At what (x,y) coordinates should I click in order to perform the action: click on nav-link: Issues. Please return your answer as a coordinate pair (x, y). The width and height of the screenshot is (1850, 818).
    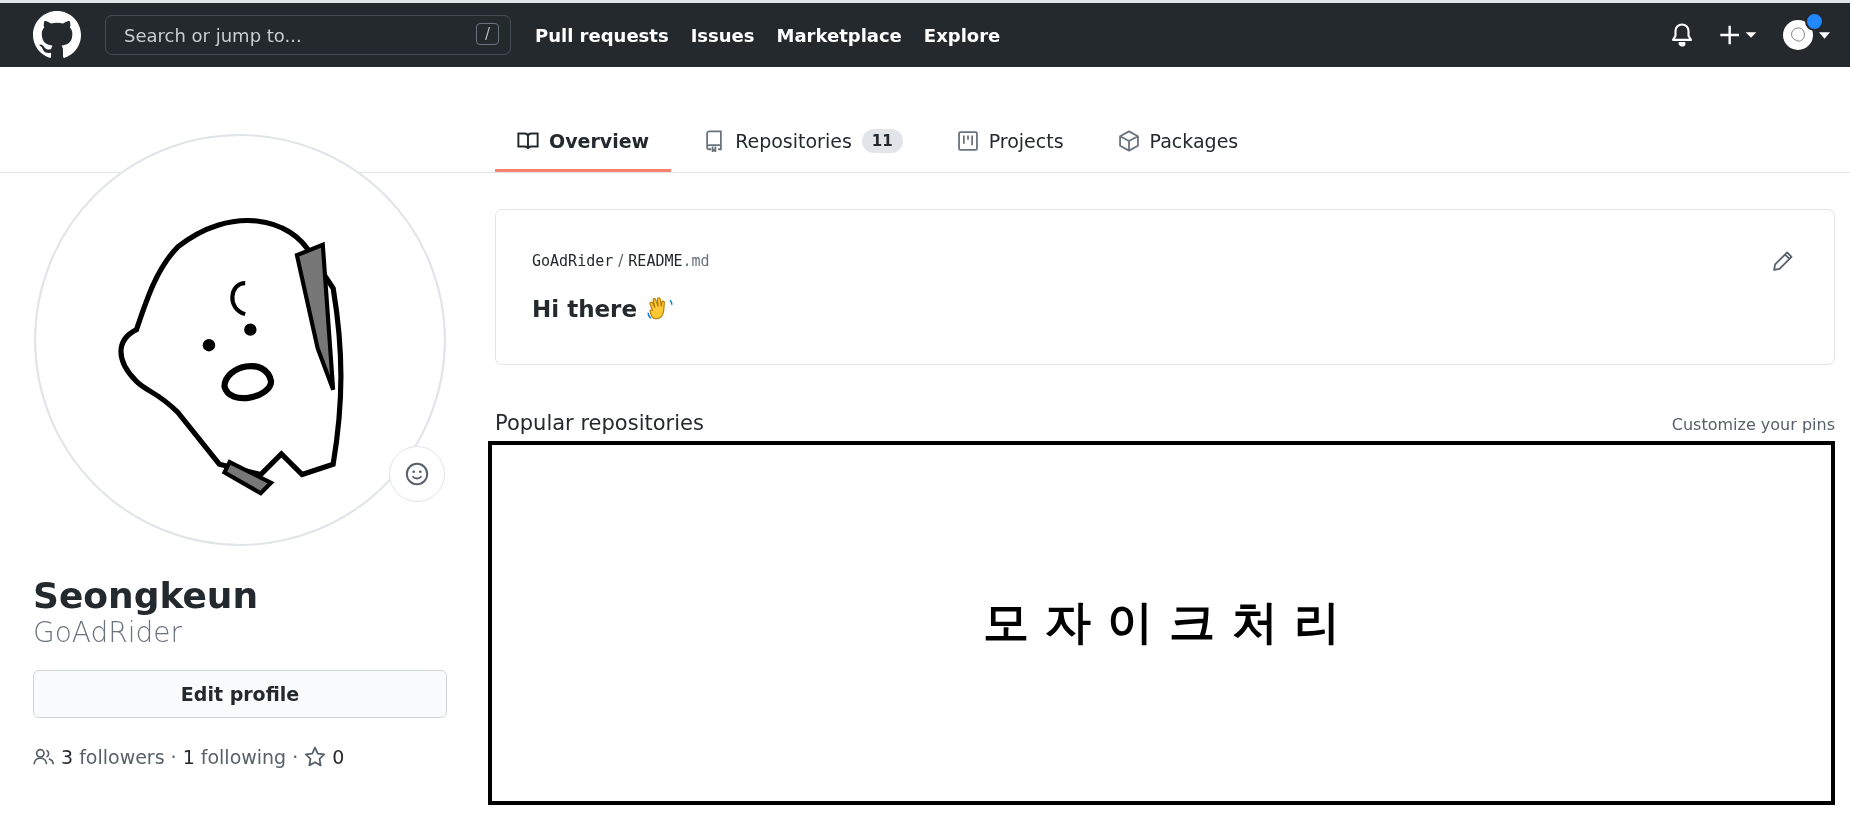
    Looking at the image, I should click on (722, 35).